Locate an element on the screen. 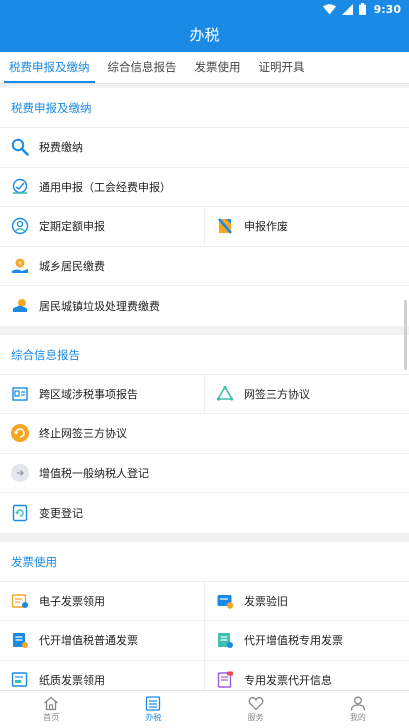 The width and height of the screenshot is (409, 728). nav-service: 服务 is located at coordinates (256, 709).